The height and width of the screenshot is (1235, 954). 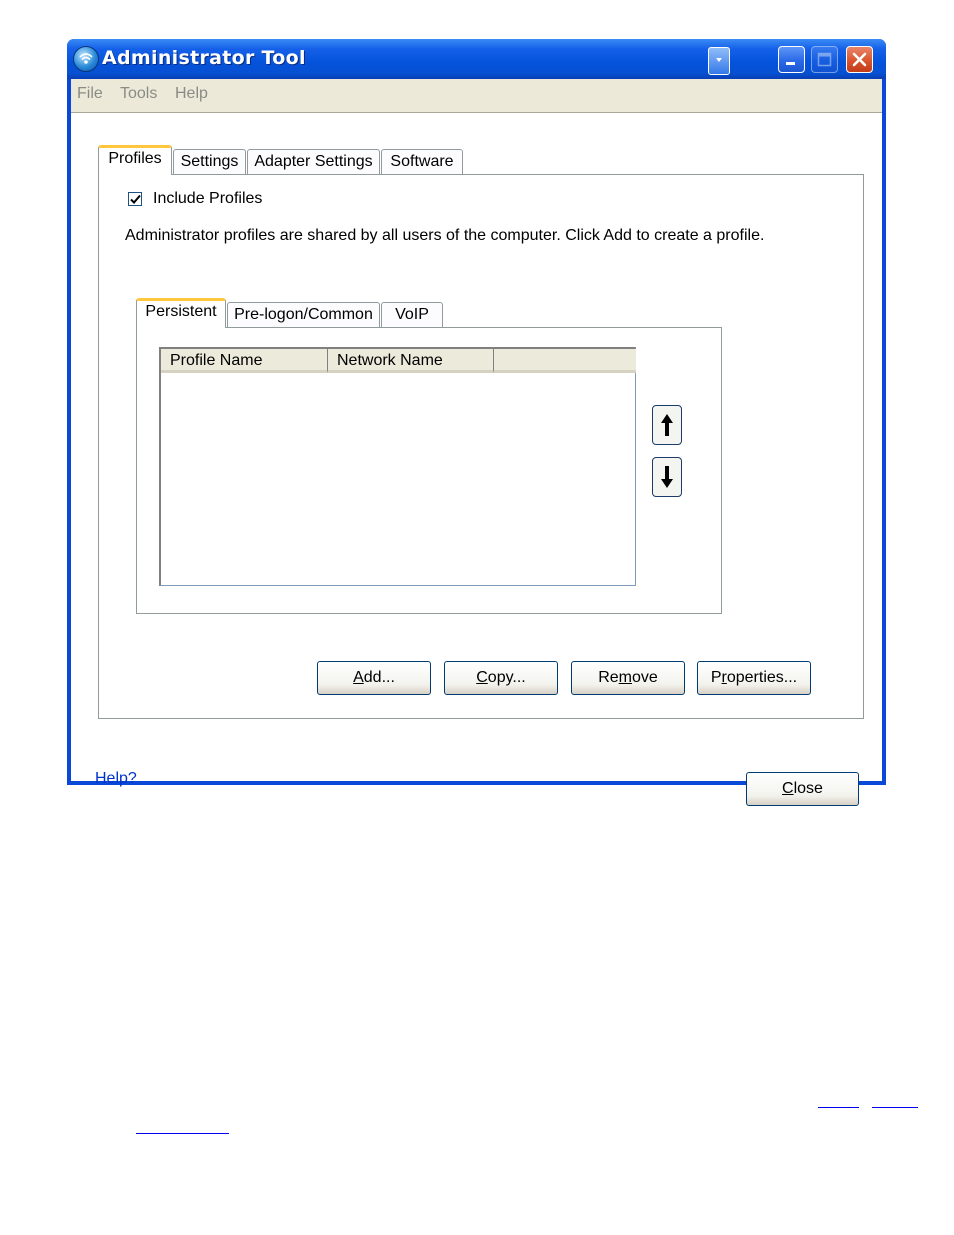 I want to click on menu-tools: Tools, so click(x=138, y=94).